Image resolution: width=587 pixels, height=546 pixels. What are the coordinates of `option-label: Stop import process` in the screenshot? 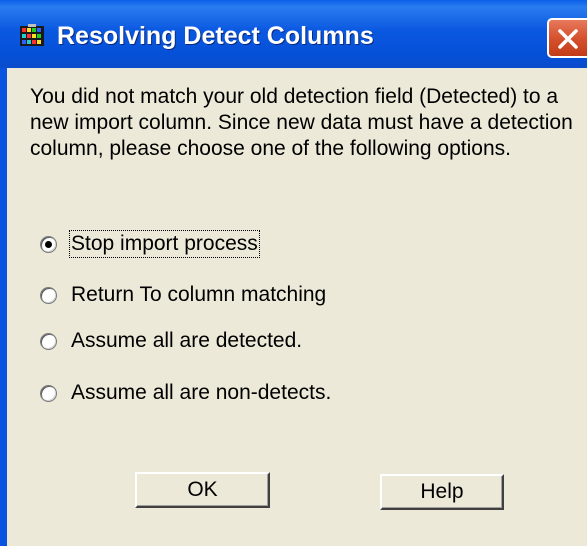 It's located at (164, 244).